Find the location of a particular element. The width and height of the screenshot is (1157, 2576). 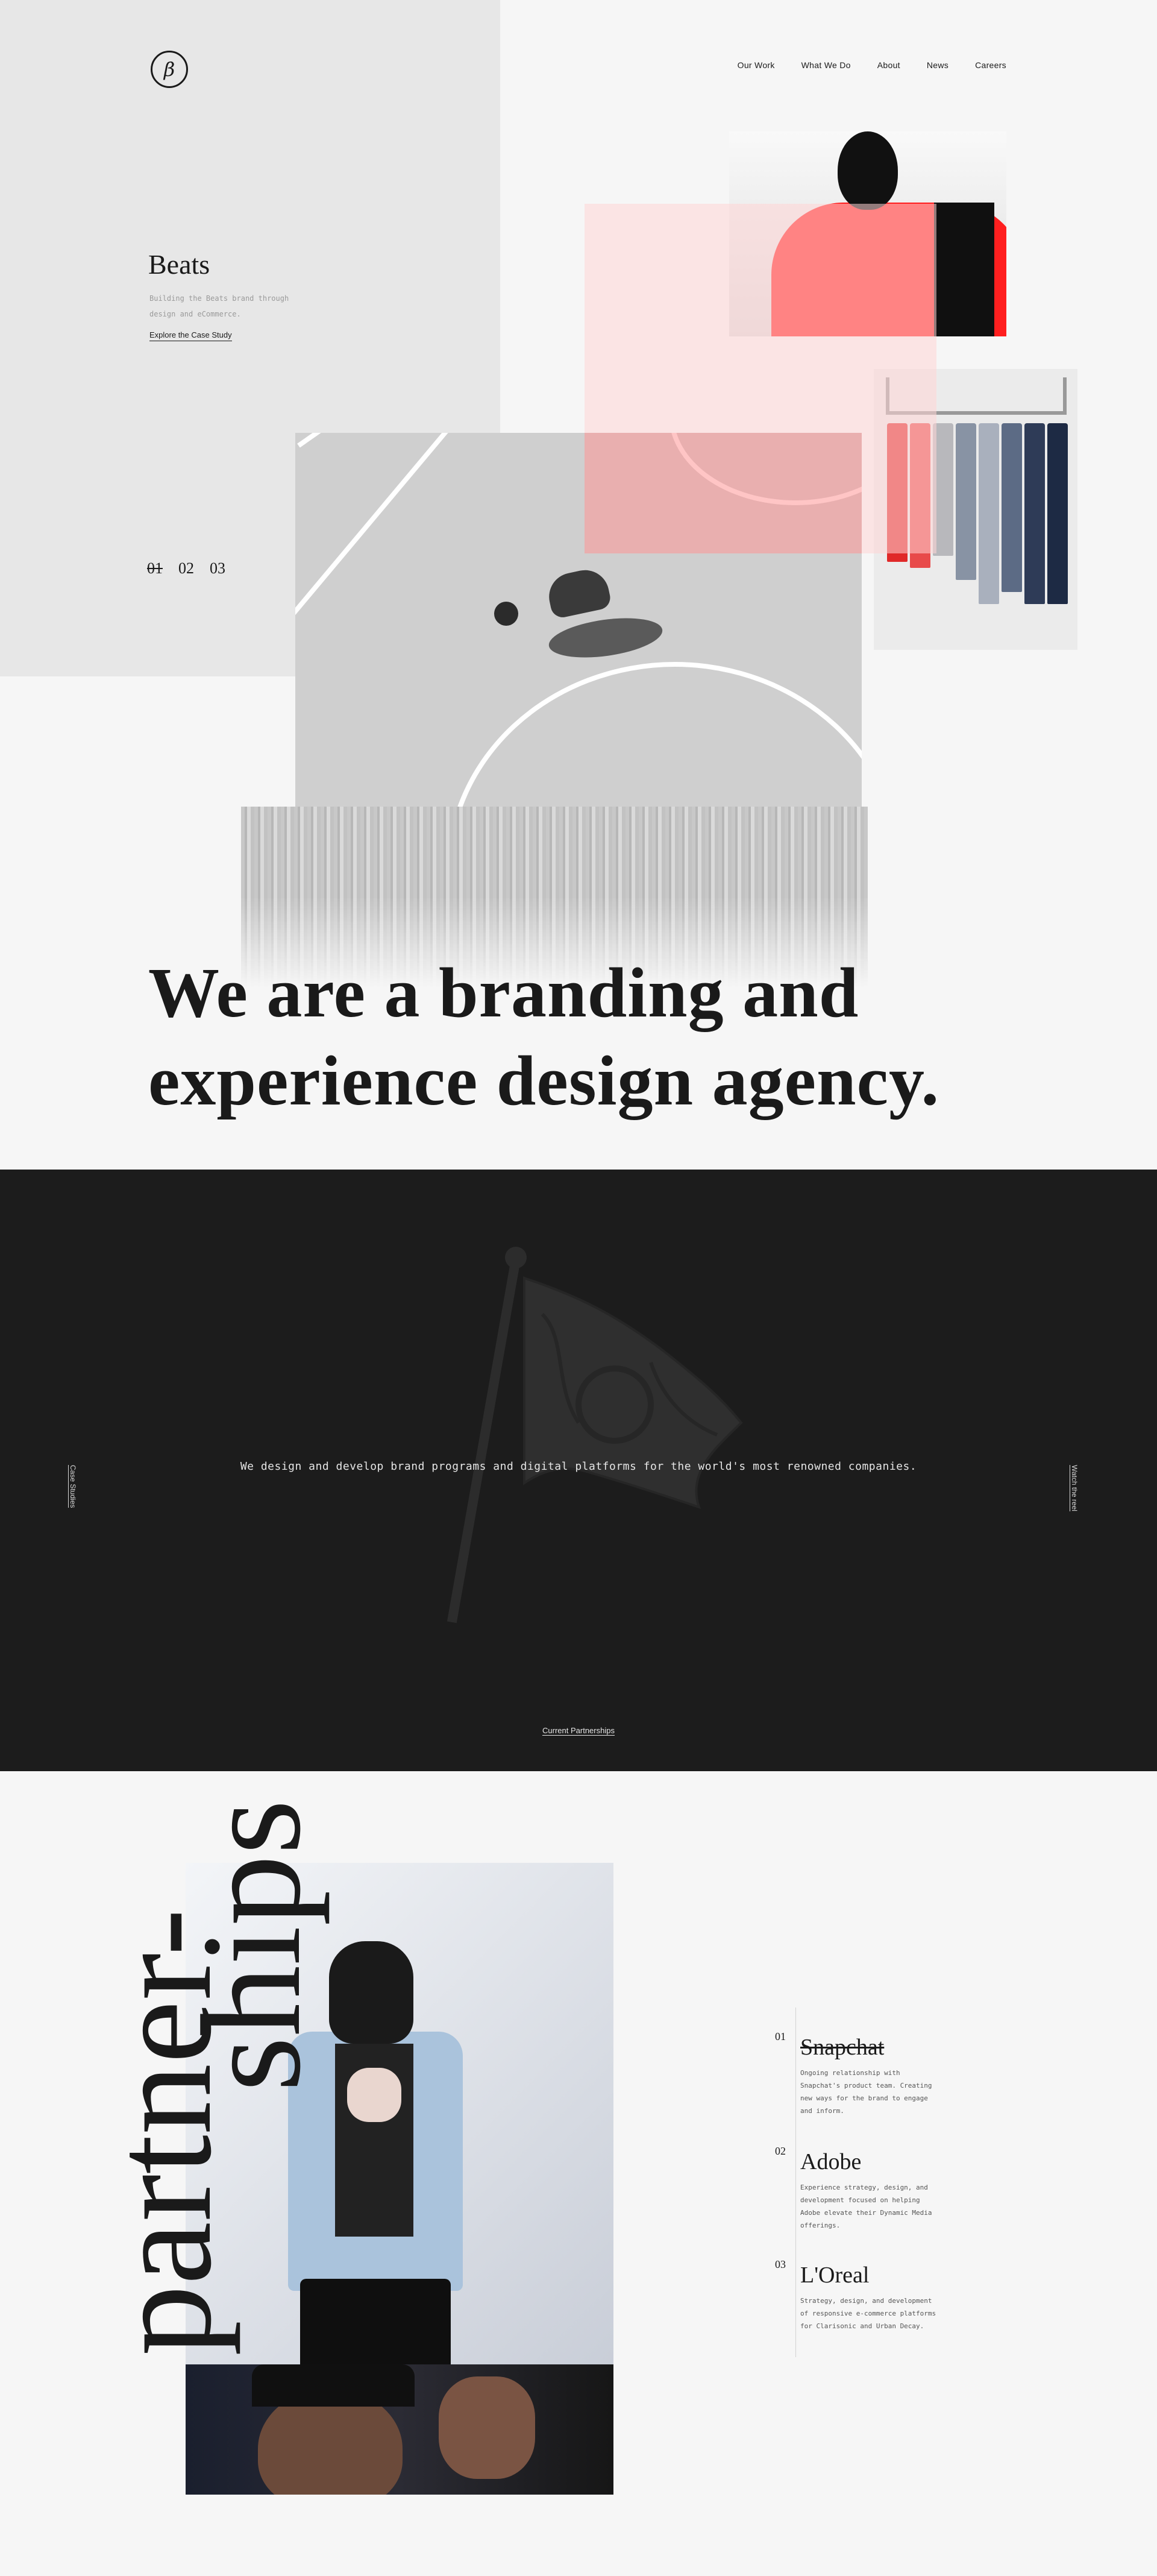

player-torso is located at coordinates (578, 592).